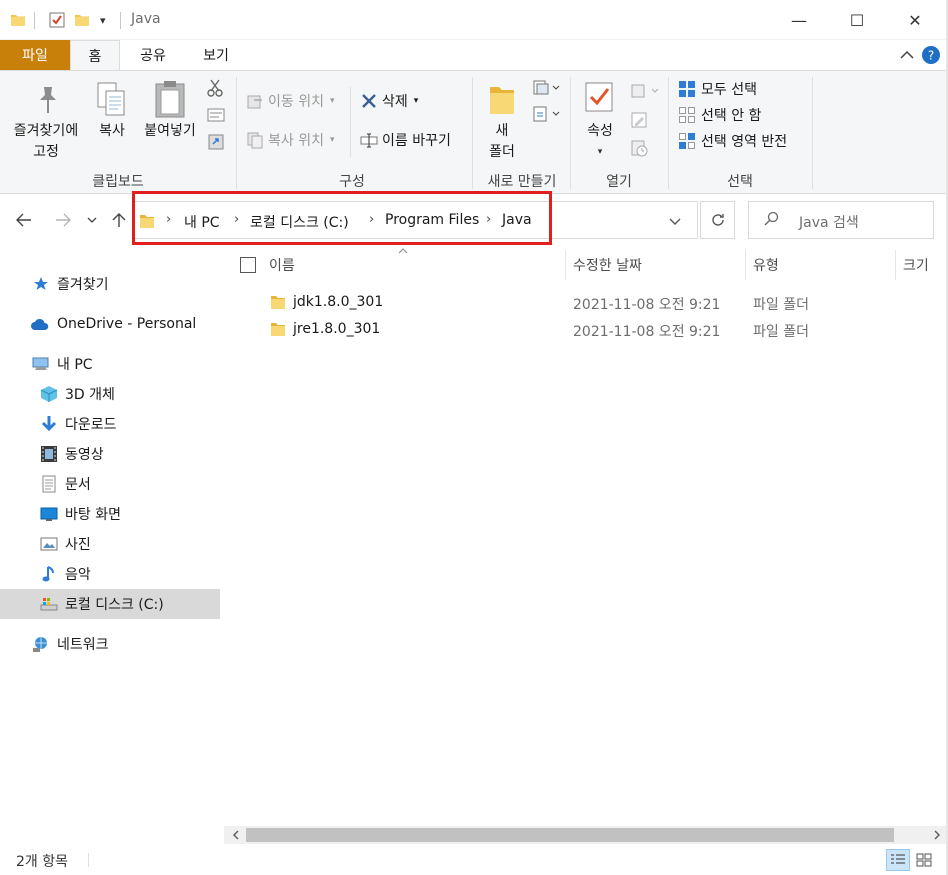  What do you see at coordinates (687, 115) in the screenshot?
I see `select-none-icon` at bounding box center [687, 115].